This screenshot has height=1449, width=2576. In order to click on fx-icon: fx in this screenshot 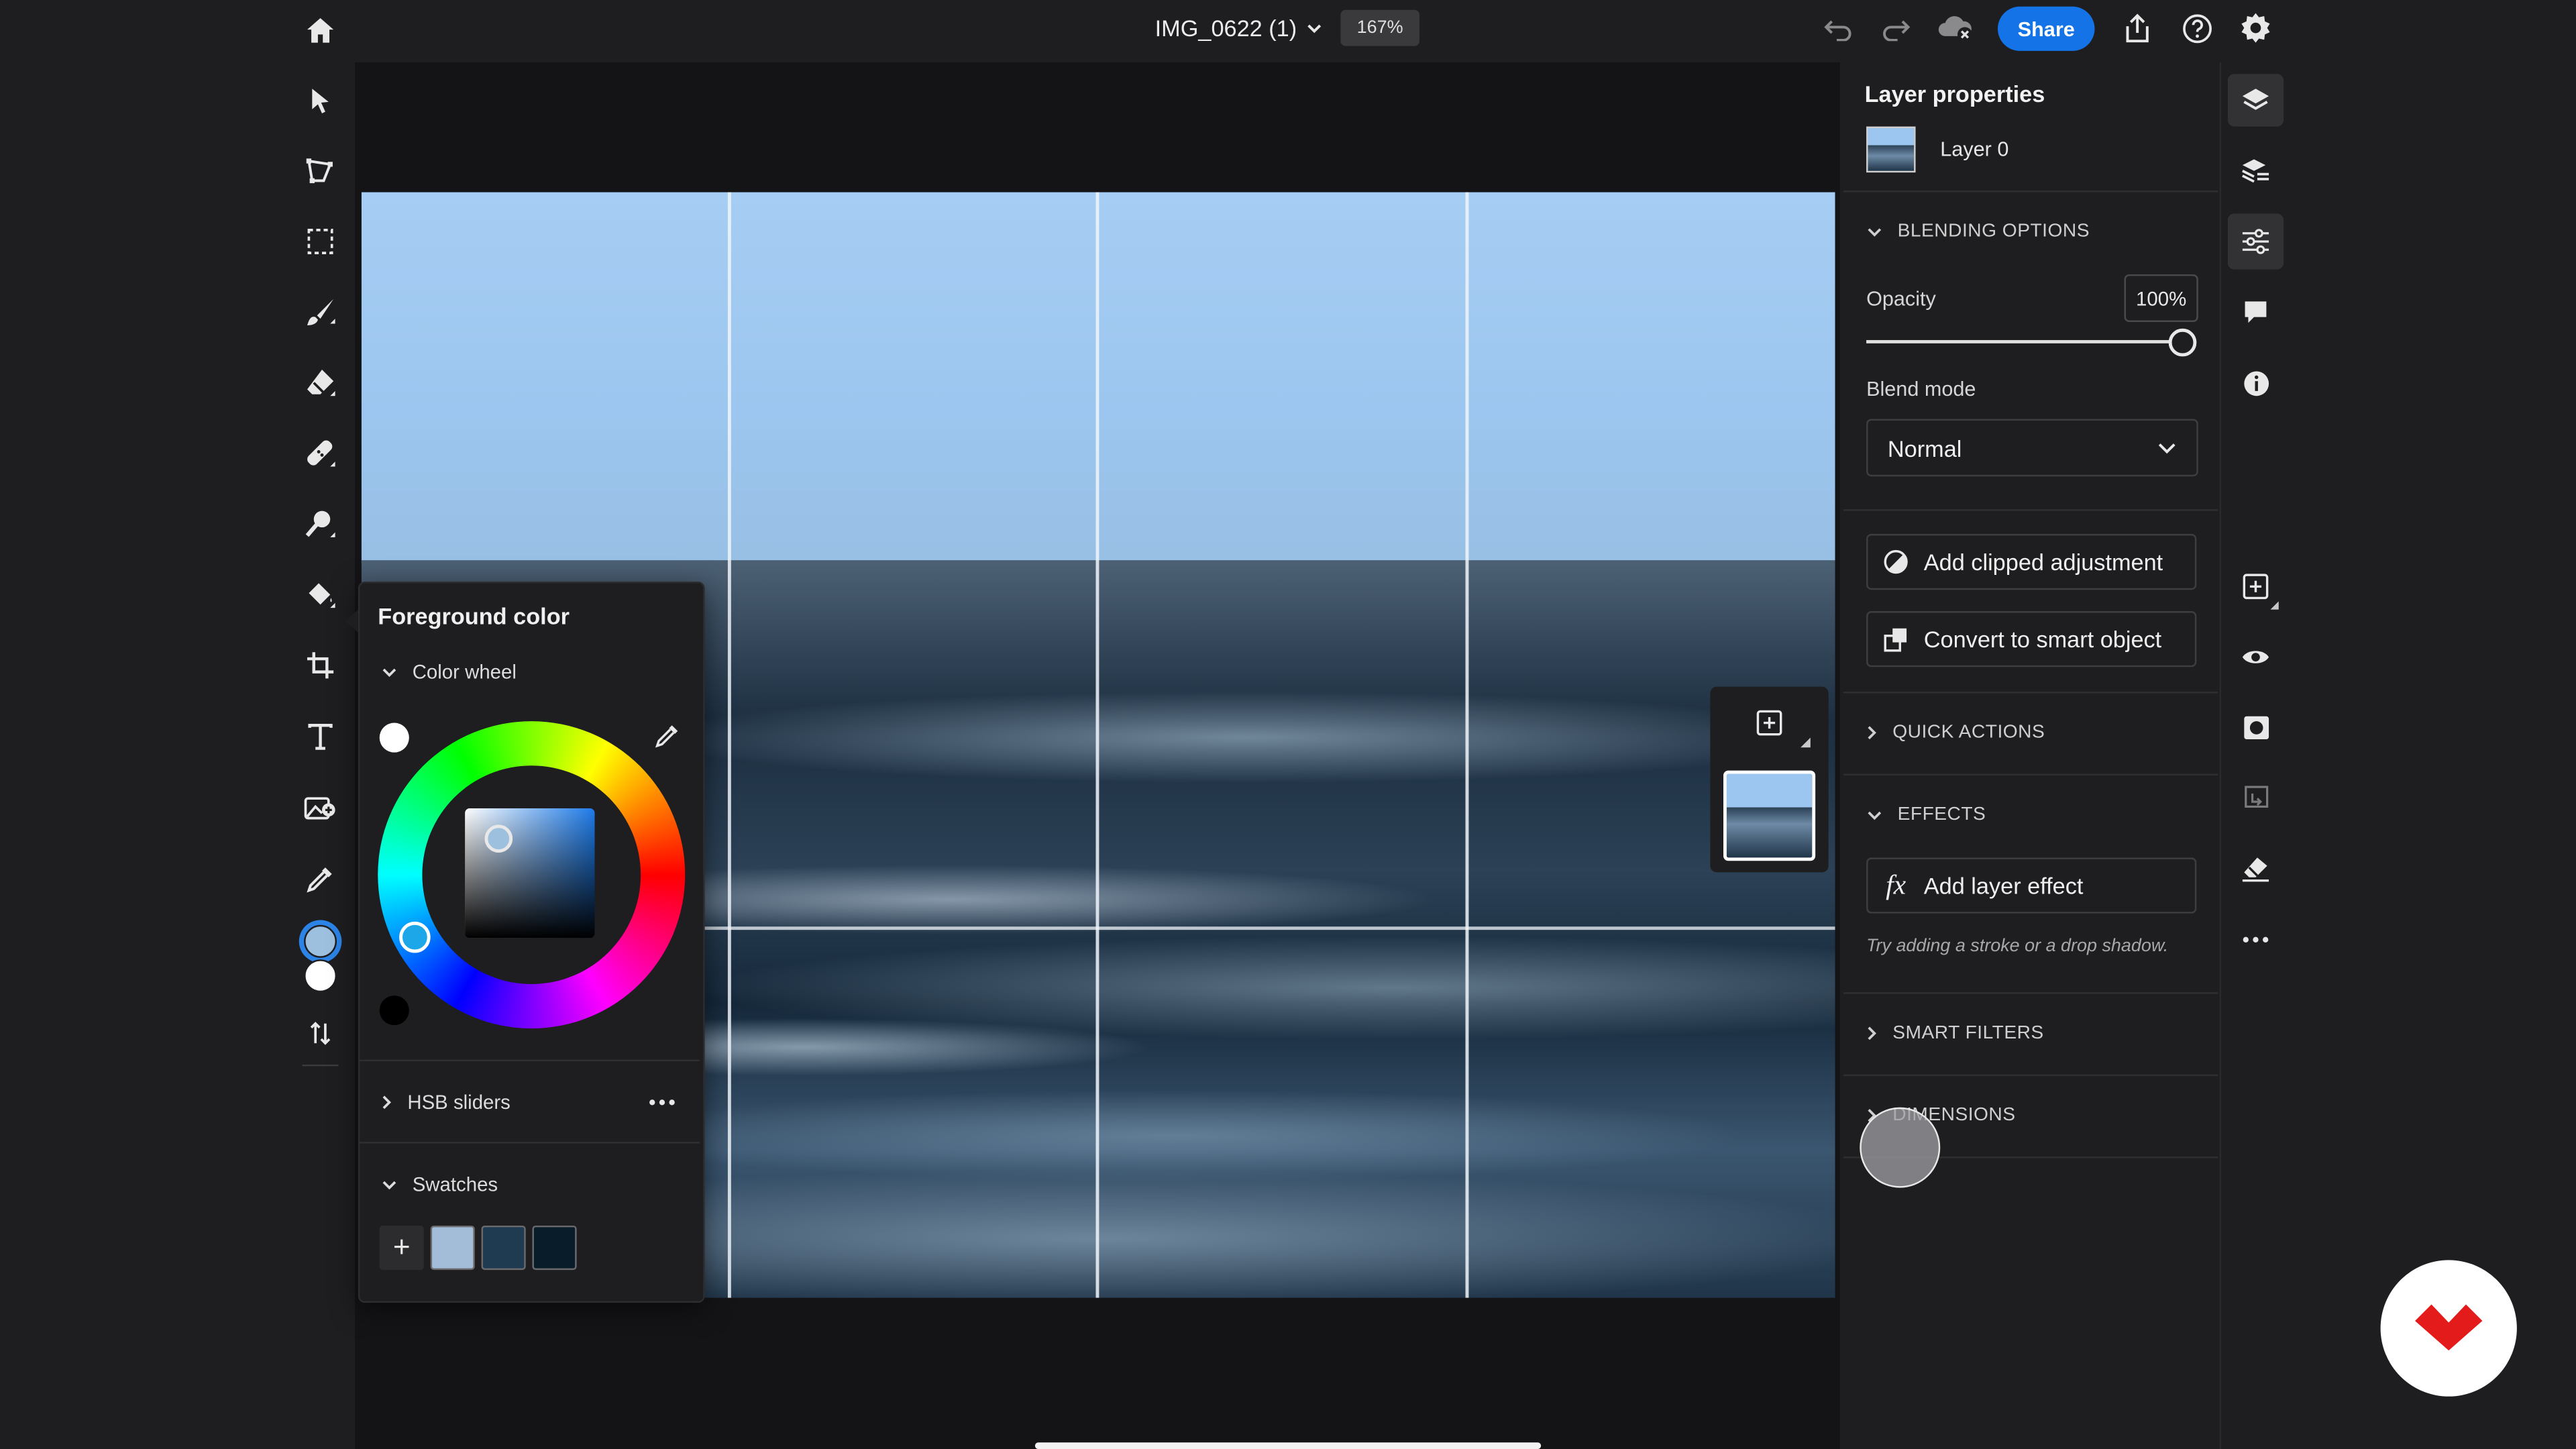, I will do `click(1896, 885)`.